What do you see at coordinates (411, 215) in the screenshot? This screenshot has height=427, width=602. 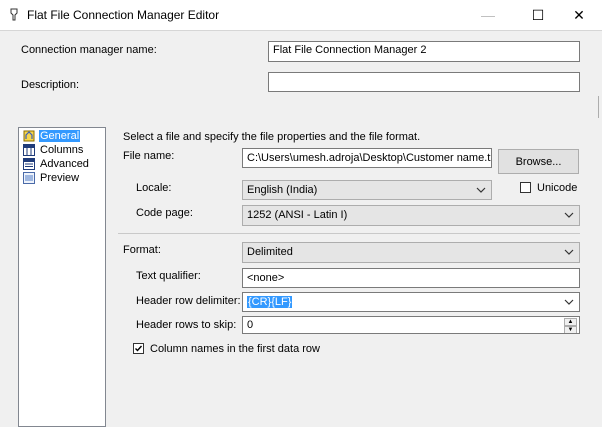 I see `code-page-select: 1252 (ANSI - Latin I)` at bounding box center [411, 215].